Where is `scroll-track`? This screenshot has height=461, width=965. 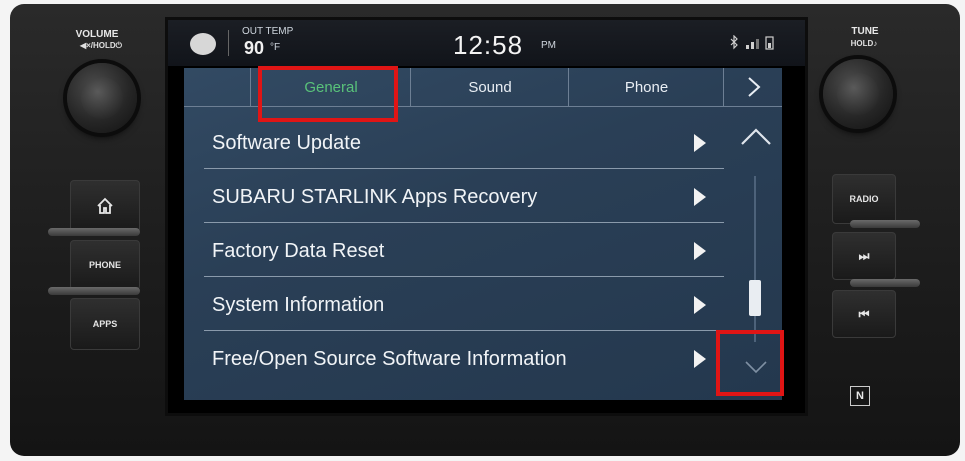
scroll-track is located at coordinates (755, 259).